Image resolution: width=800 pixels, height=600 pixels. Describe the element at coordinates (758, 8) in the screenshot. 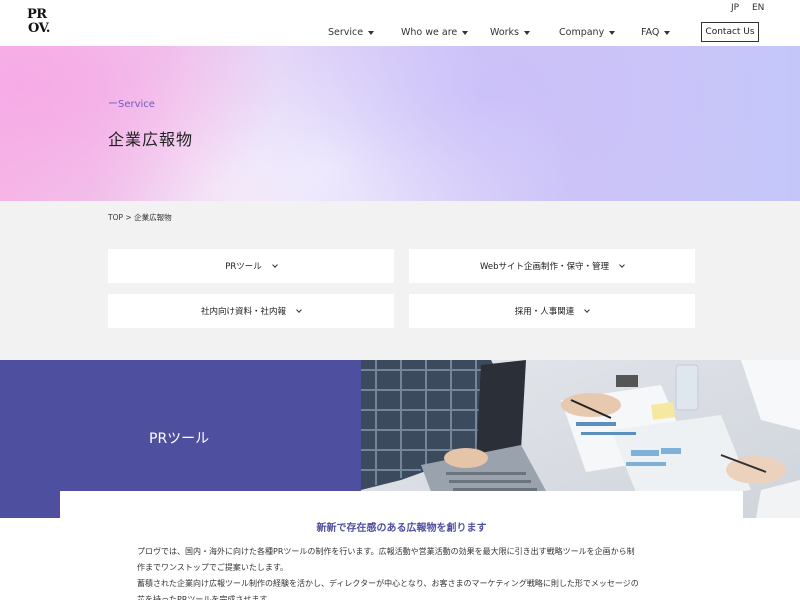

I see `lang-en-link: EN` at that location.